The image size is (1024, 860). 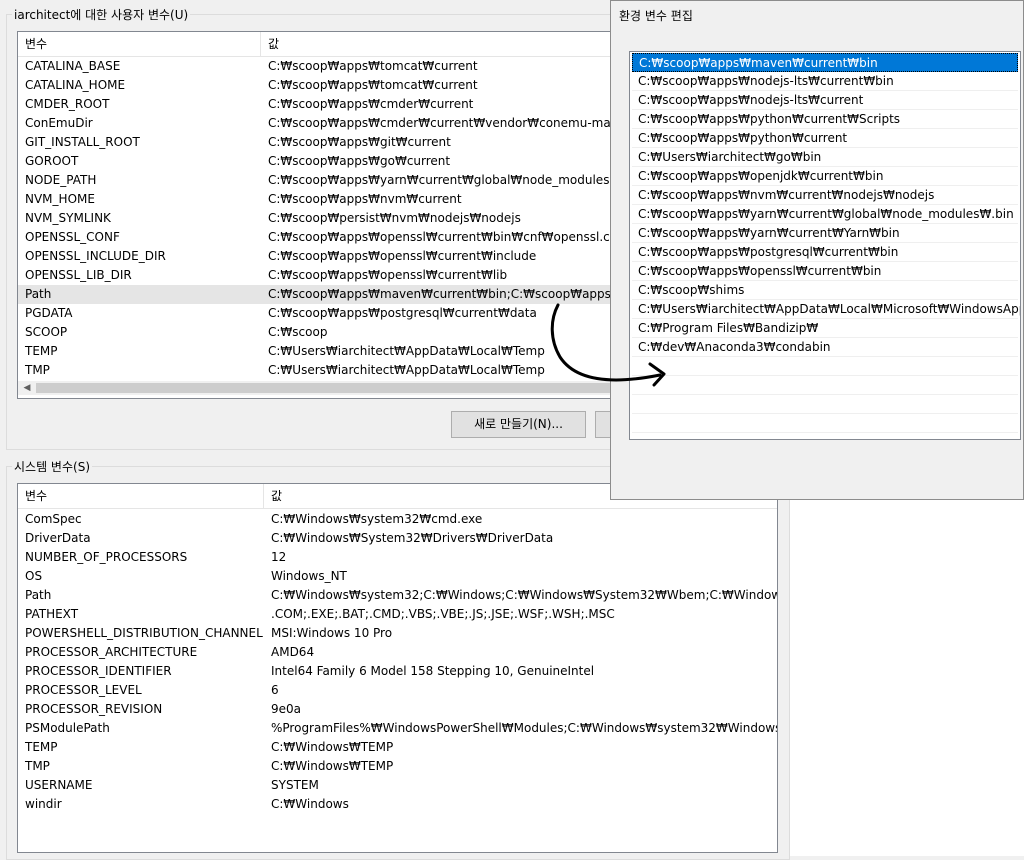 I want to click on list-item: C:₩scoop₩apps₩maven₩current₩bin, so click(x=825, y=62).